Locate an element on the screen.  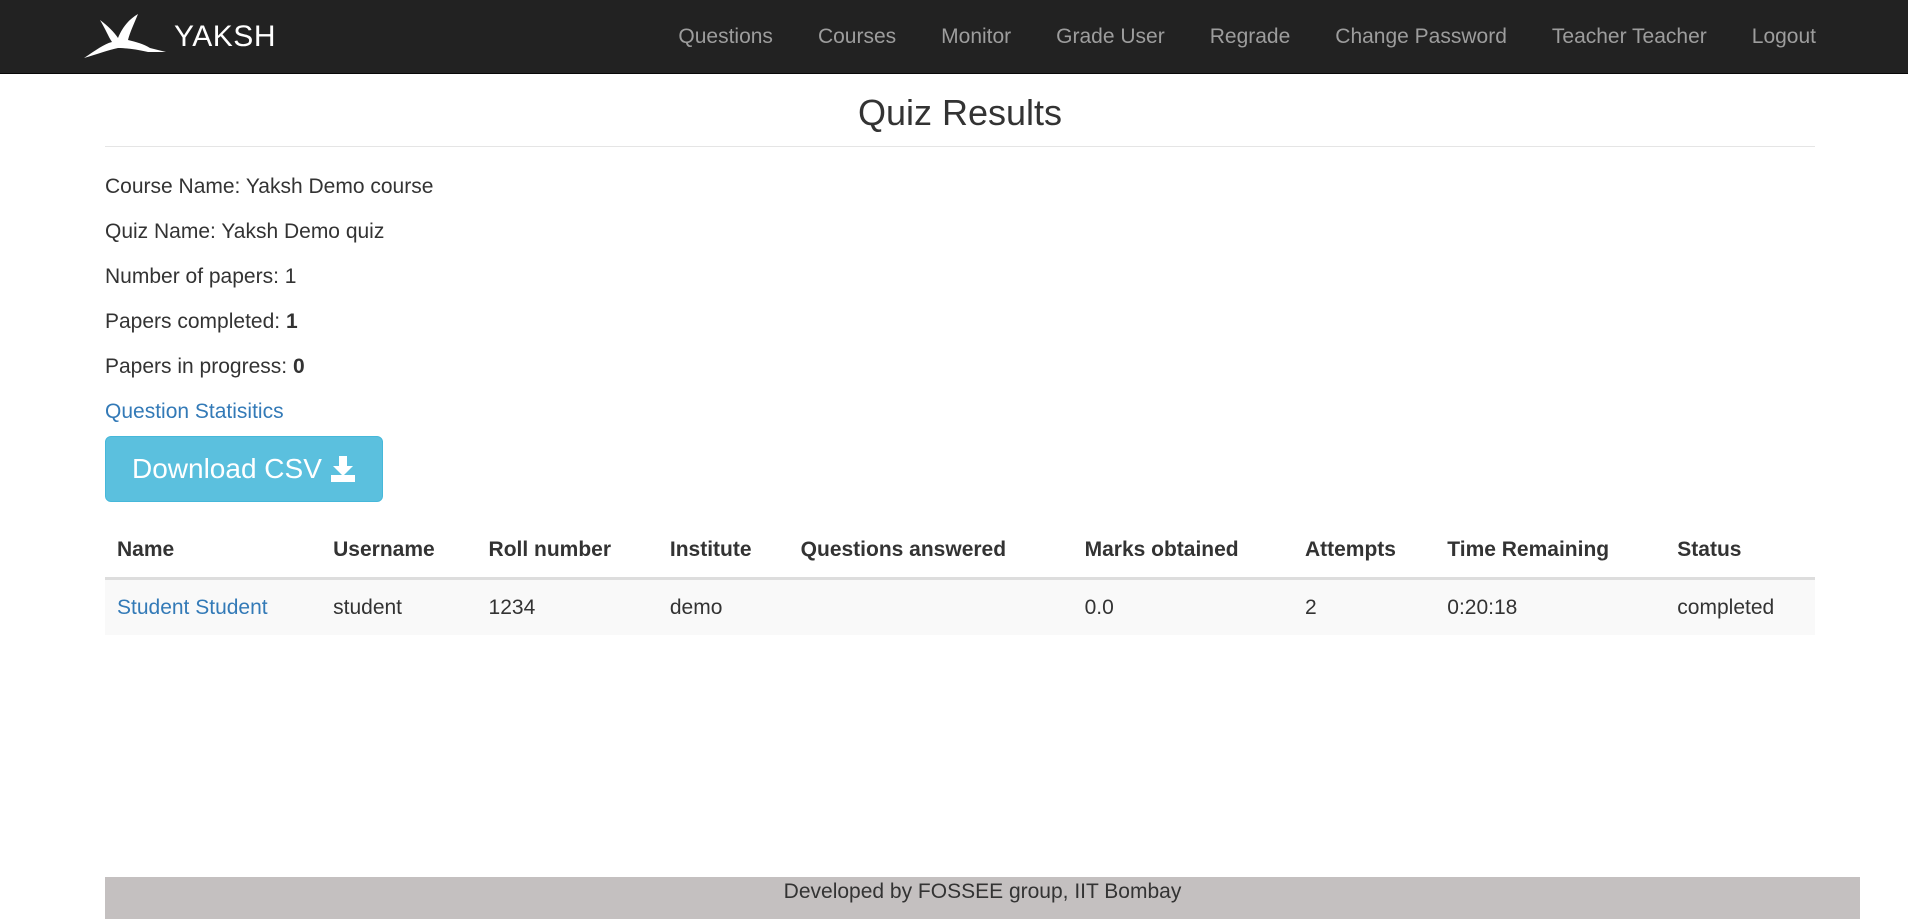
header-time-remaining: Time Remaining is located at coordinates (1550, 551).